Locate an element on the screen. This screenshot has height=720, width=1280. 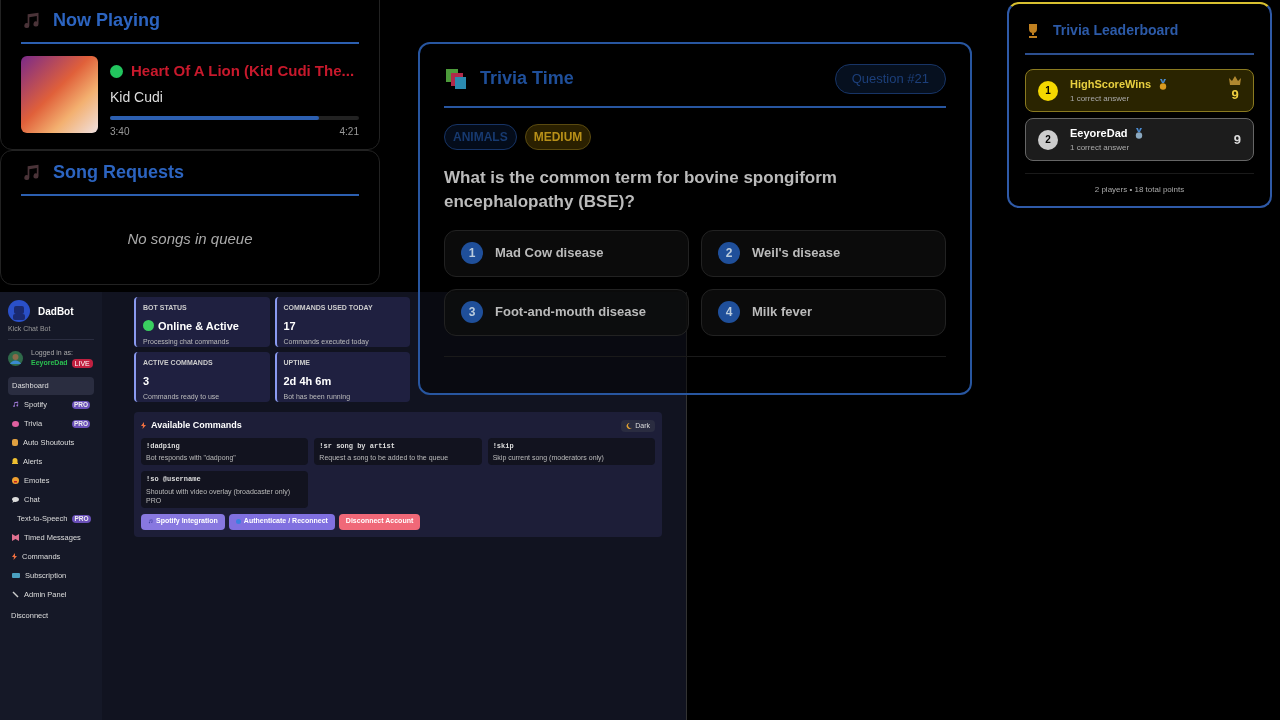
question-text: What is the common term for bovine spongiform encephalopathy (BSE)? is located at coordinates (641, 189).